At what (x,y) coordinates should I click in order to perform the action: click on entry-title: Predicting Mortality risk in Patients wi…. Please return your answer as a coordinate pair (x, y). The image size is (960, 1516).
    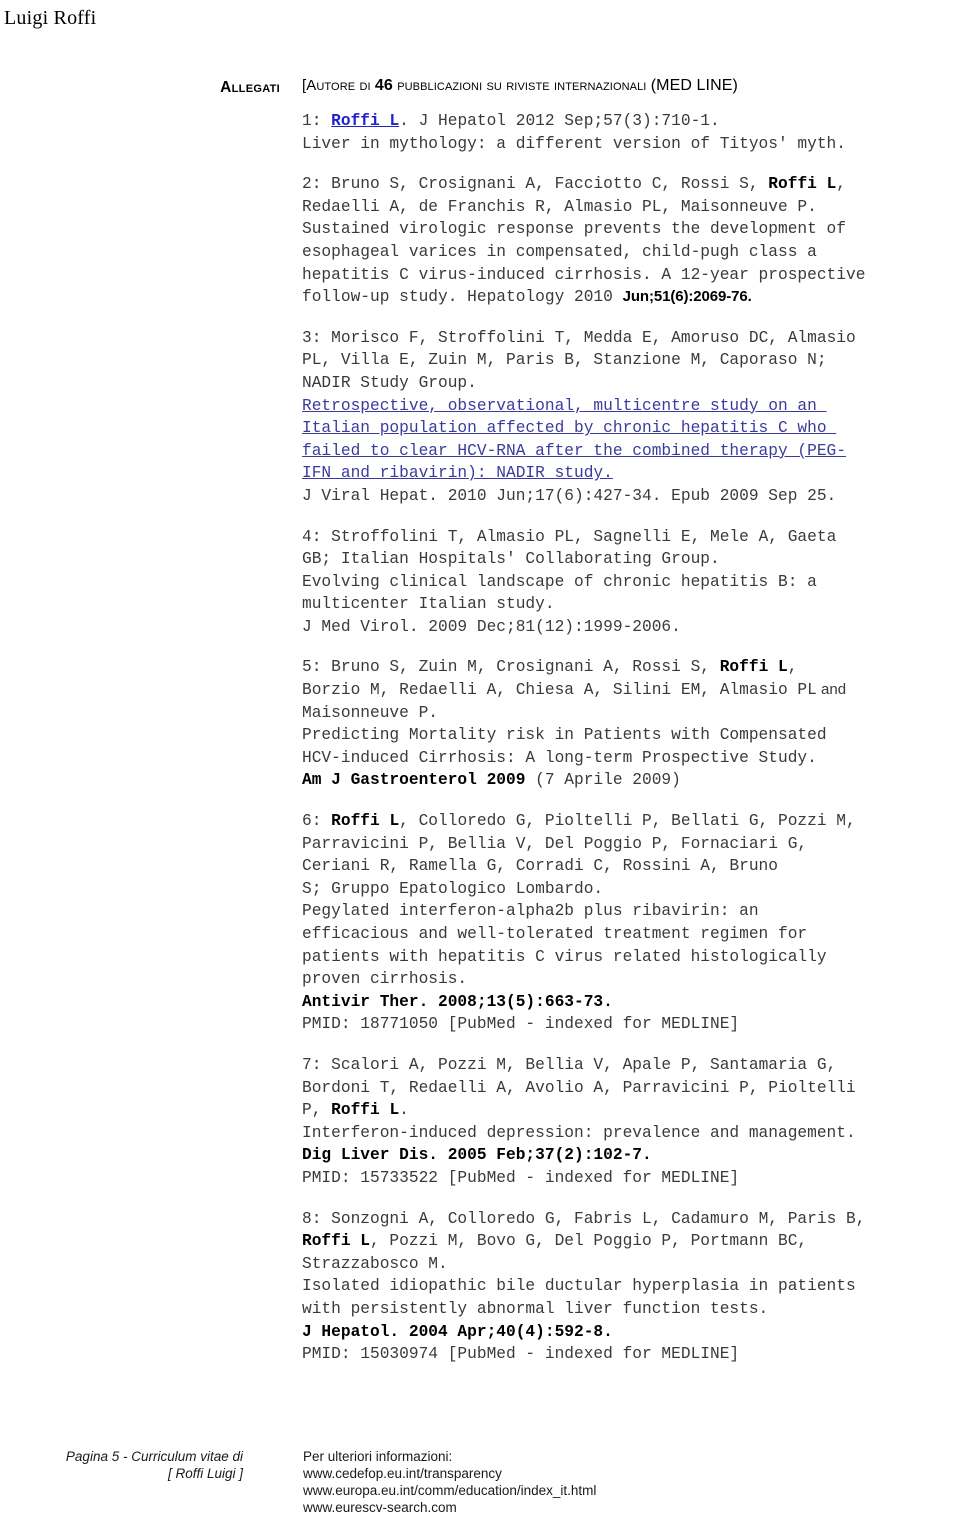
    Looking at the image, I should click on (564, 746).